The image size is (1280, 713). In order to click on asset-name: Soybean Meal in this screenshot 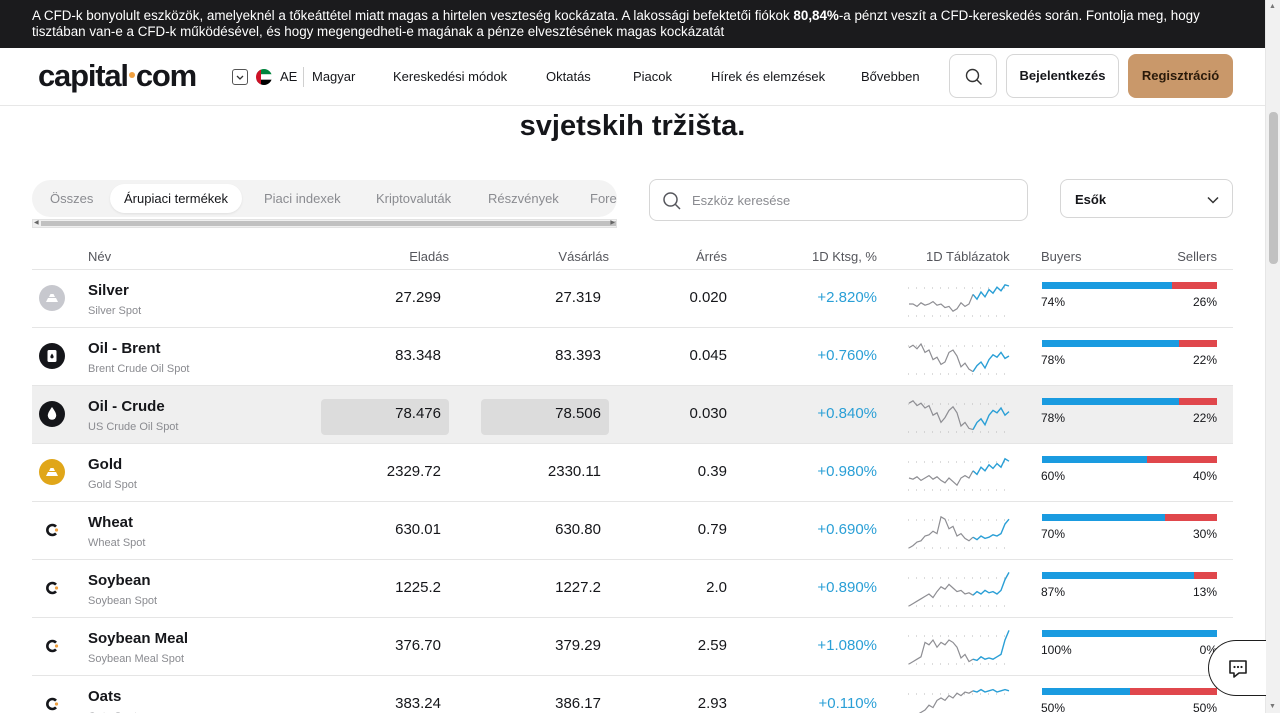, I will do `click(138, 638)`.